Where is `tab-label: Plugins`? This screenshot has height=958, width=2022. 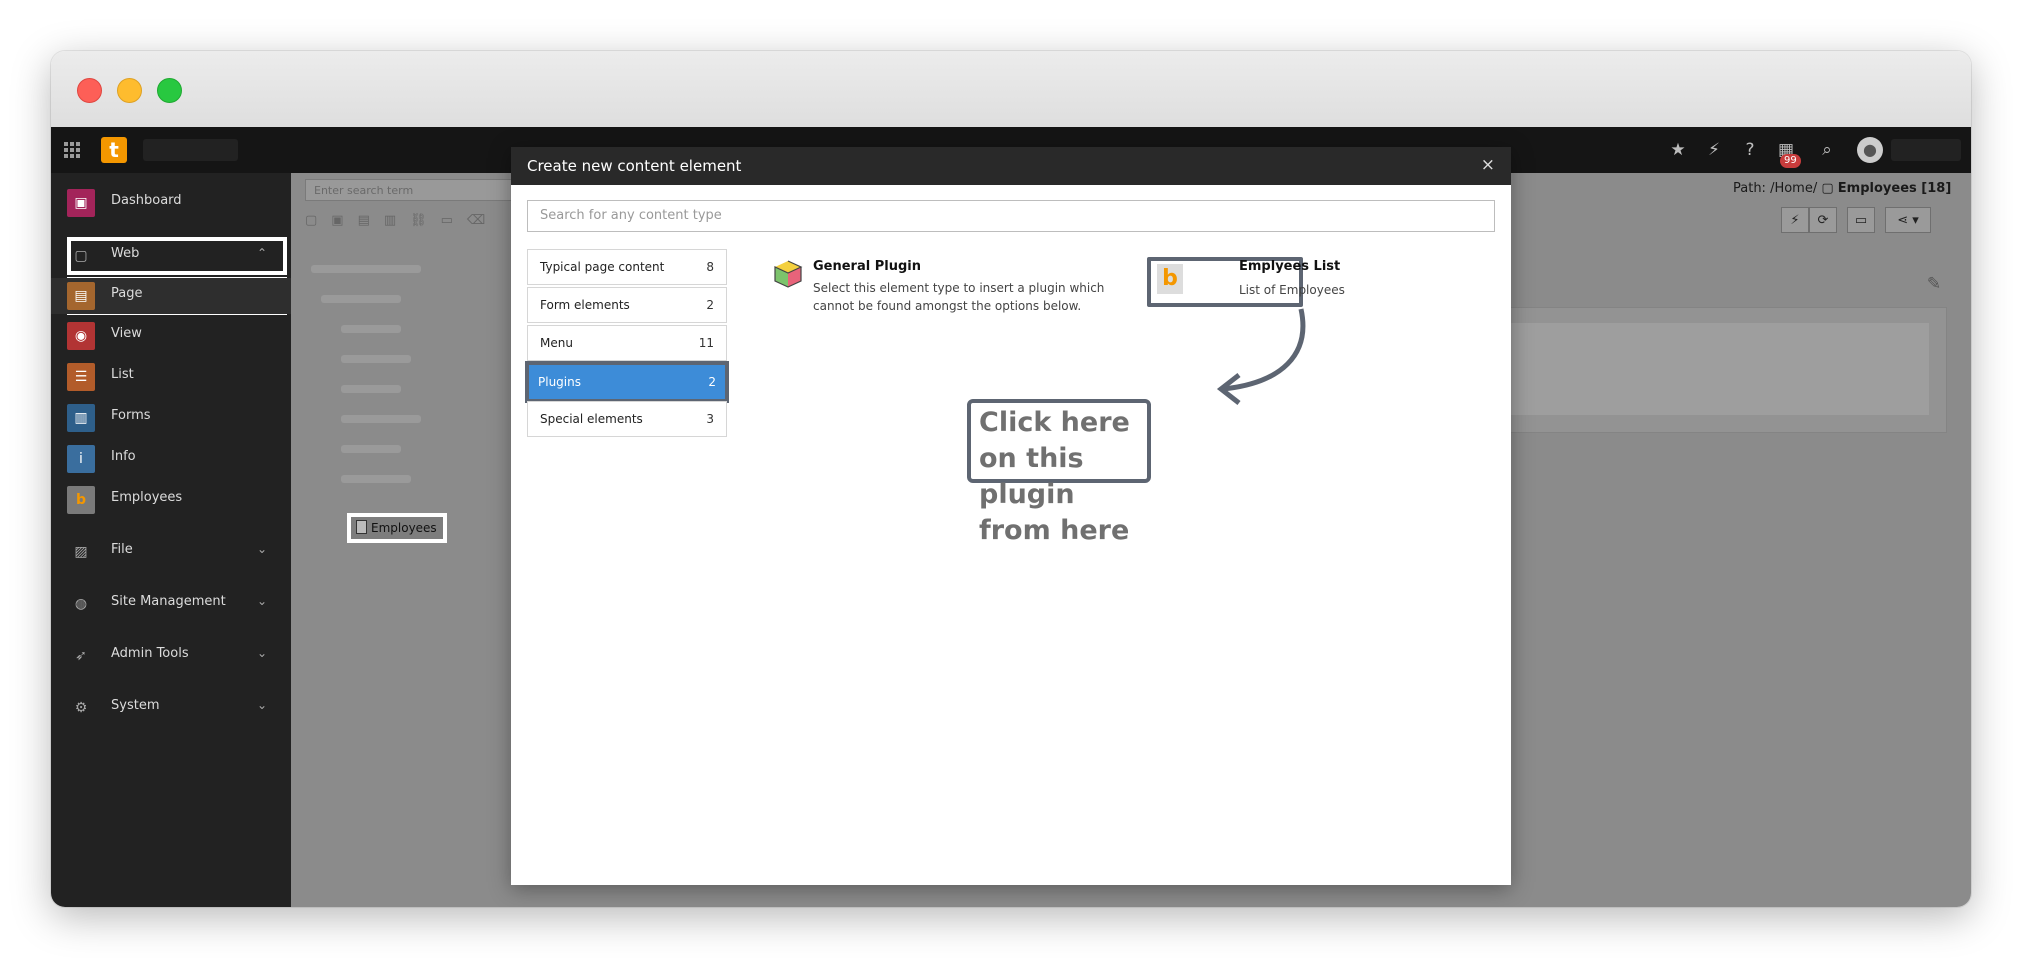
tab-label: Plugins is located at coordinates (559, 382).